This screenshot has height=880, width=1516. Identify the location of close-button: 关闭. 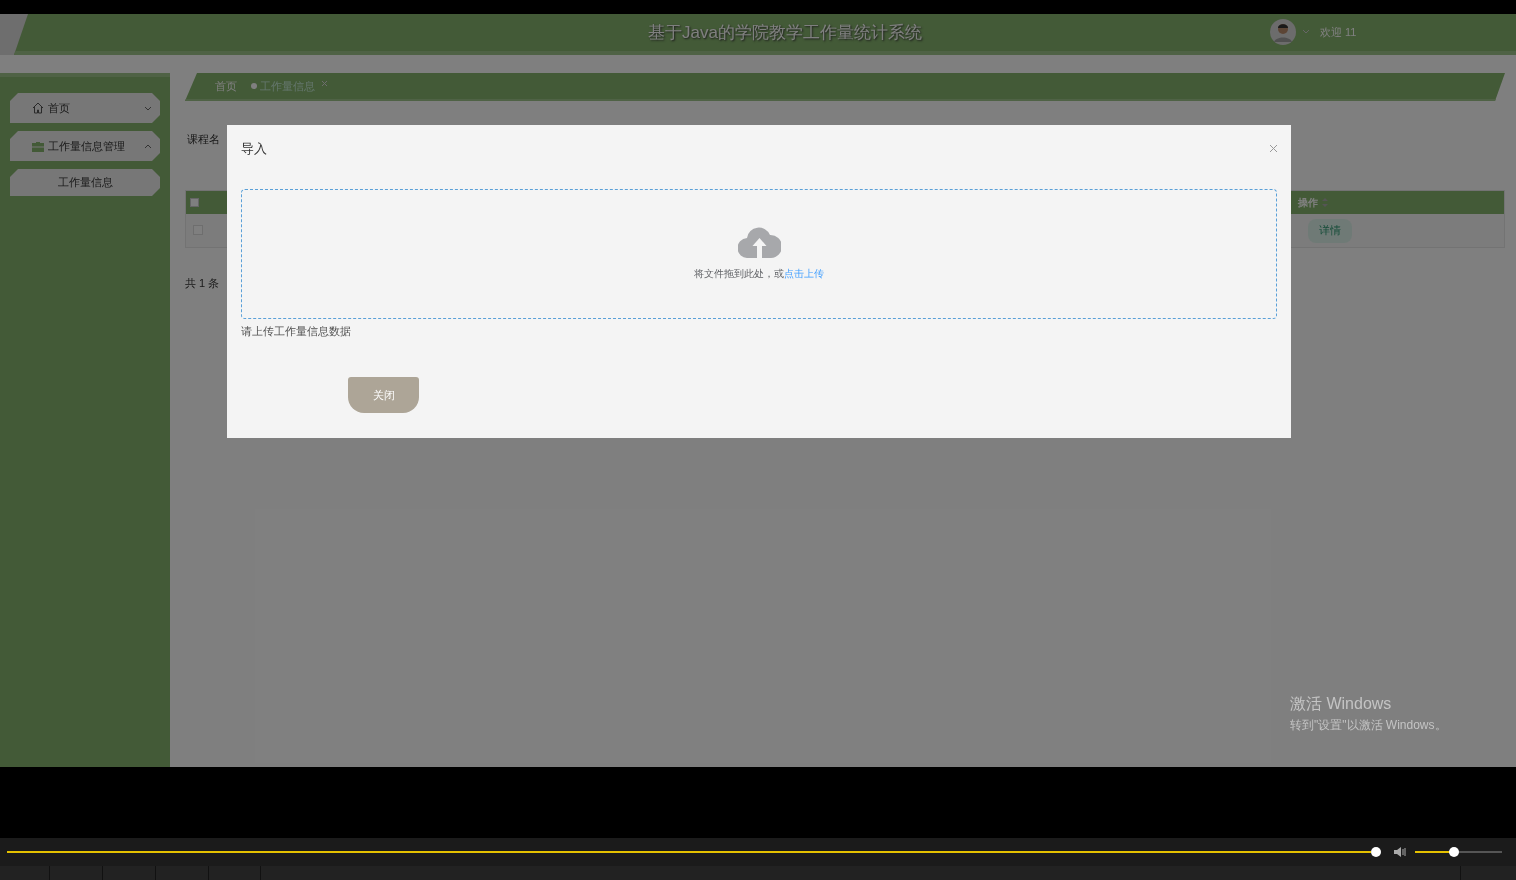
(383, 395).